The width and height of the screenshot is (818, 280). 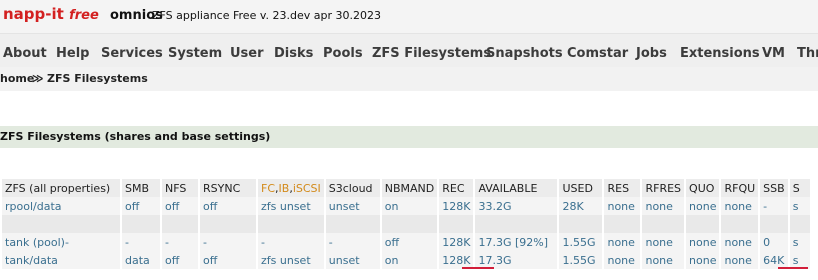 What do you see at coordinates (25, 53) in the screenshot?
I see `menu-about: About` at bounding box center [25, 53].